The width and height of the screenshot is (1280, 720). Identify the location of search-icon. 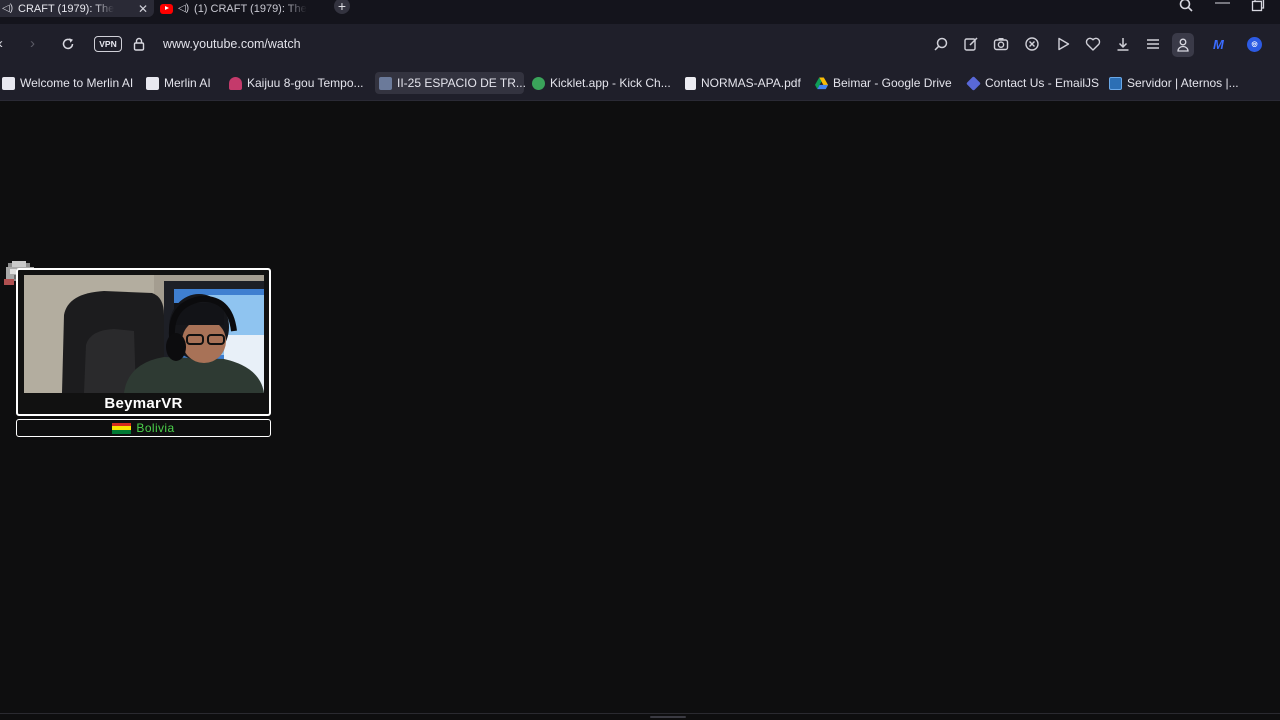
(941, 44).